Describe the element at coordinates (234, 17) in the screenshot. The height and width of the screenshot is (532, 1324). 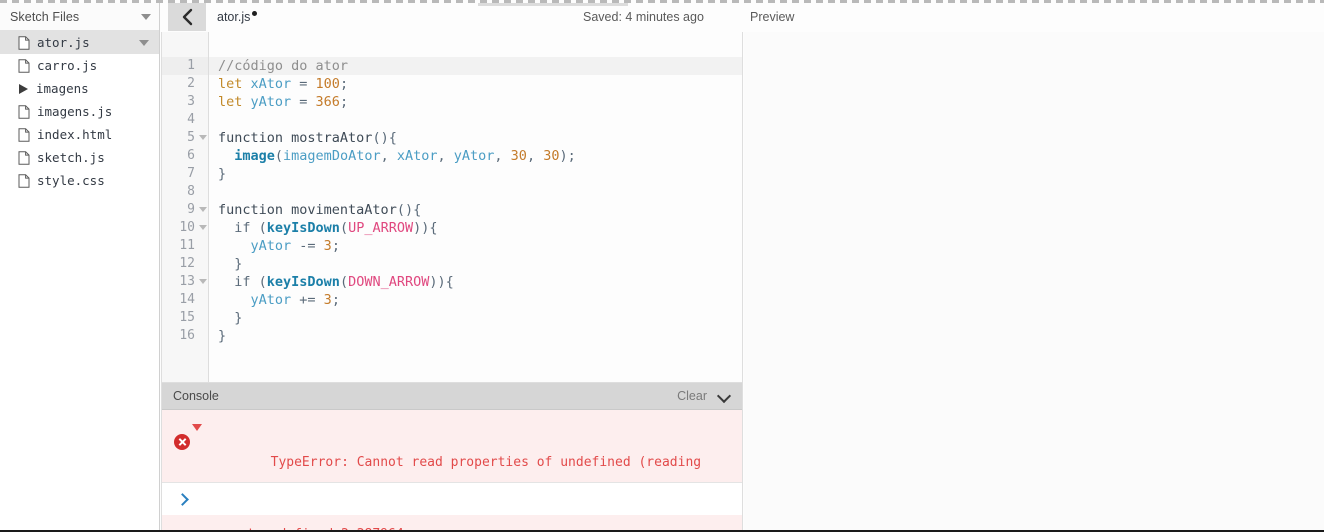
I see `open-file-name: ator.js` at that location.